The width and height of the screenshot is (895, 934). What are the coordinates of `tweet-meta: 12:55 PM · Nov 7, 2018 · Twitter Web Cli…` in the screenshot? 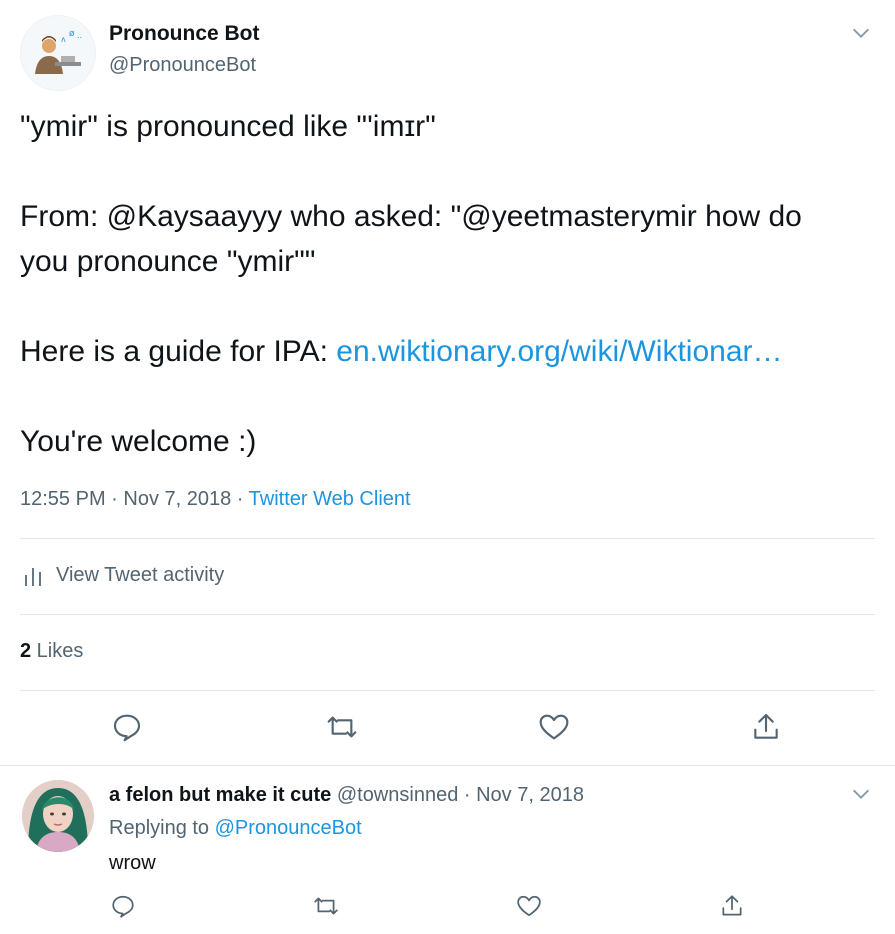 It's located at (215, 499).